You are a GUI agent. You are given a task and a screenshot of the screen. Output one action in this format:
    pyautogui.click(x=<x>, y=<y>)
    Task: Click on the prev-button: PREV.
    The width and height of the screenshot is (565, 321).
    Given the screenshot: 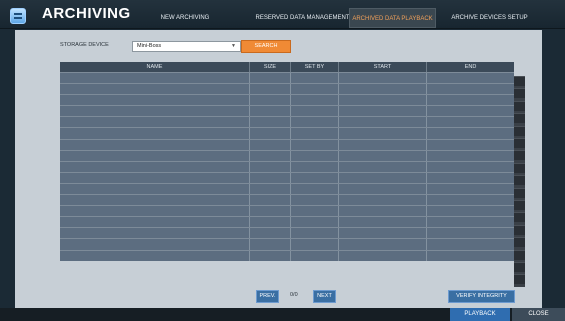 What is the action you would take?
    pyautogui.click(x=267, y=296)
    